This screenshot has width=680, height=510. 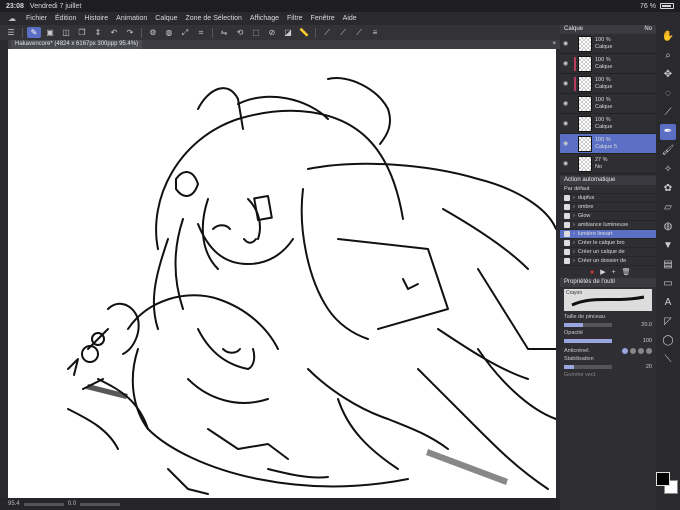 What do you see at coordinates (350, 18) in the screenshot?
I see `menu-aide: Aide` at bounding box center [350, 18].